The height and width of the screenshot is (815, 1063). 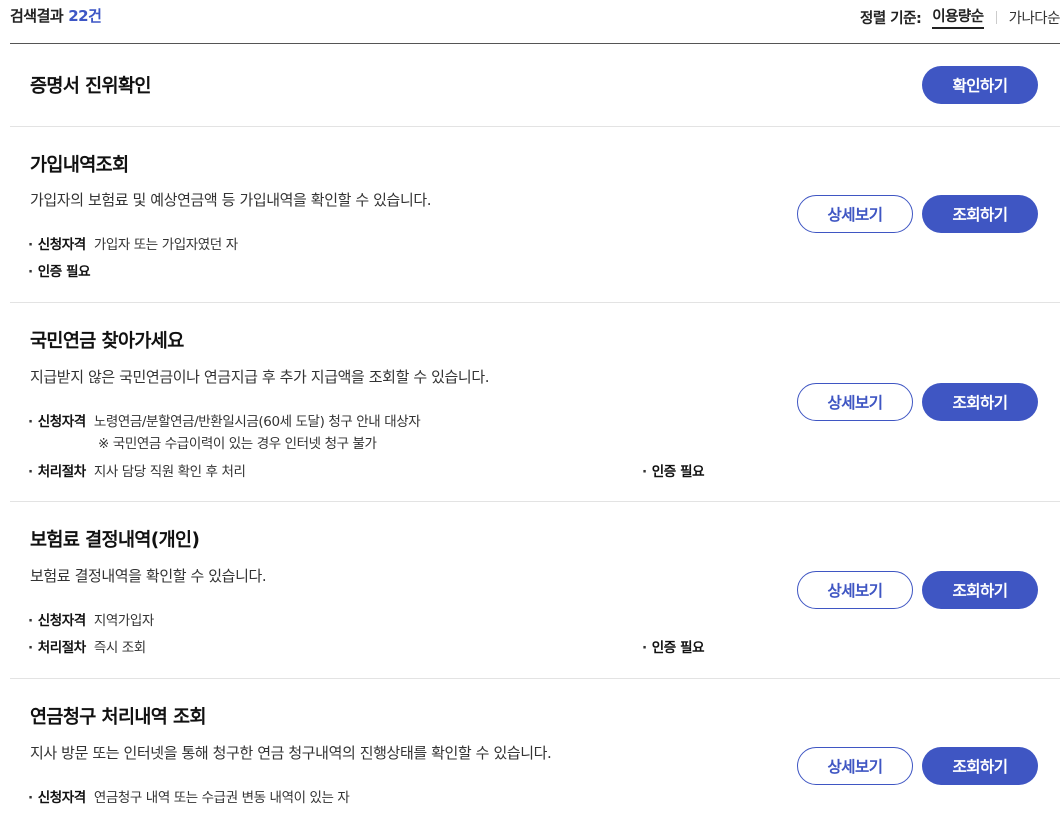 What do you see at coordinates (118, 717) in the screenshot?
I see `item-title: 연금청구 처리내역 조회` at bounding box center [118, 717].